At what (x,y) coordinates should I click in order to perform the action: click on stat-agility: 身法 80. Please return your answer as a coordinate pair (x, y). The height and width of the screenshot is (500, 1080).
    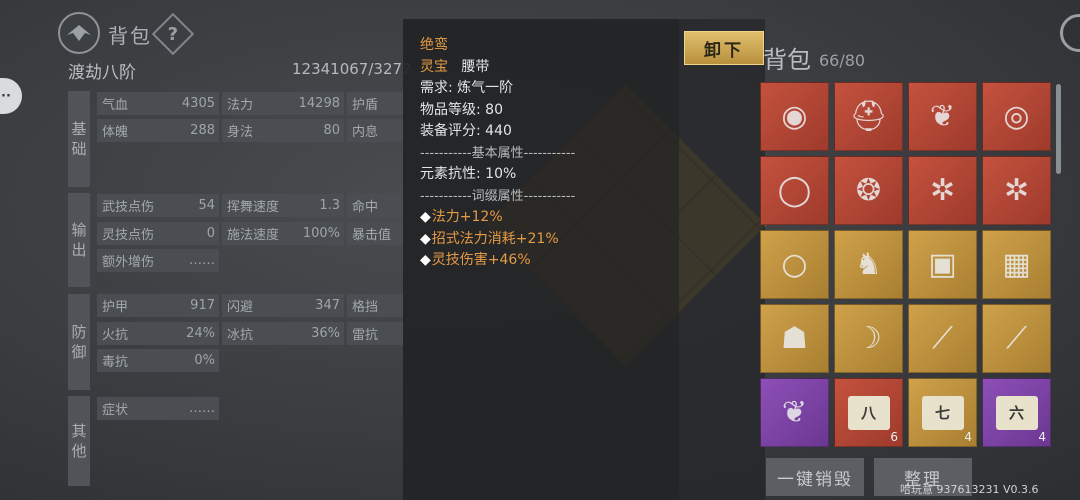
    Looking at the image, I should click on (283, 130).